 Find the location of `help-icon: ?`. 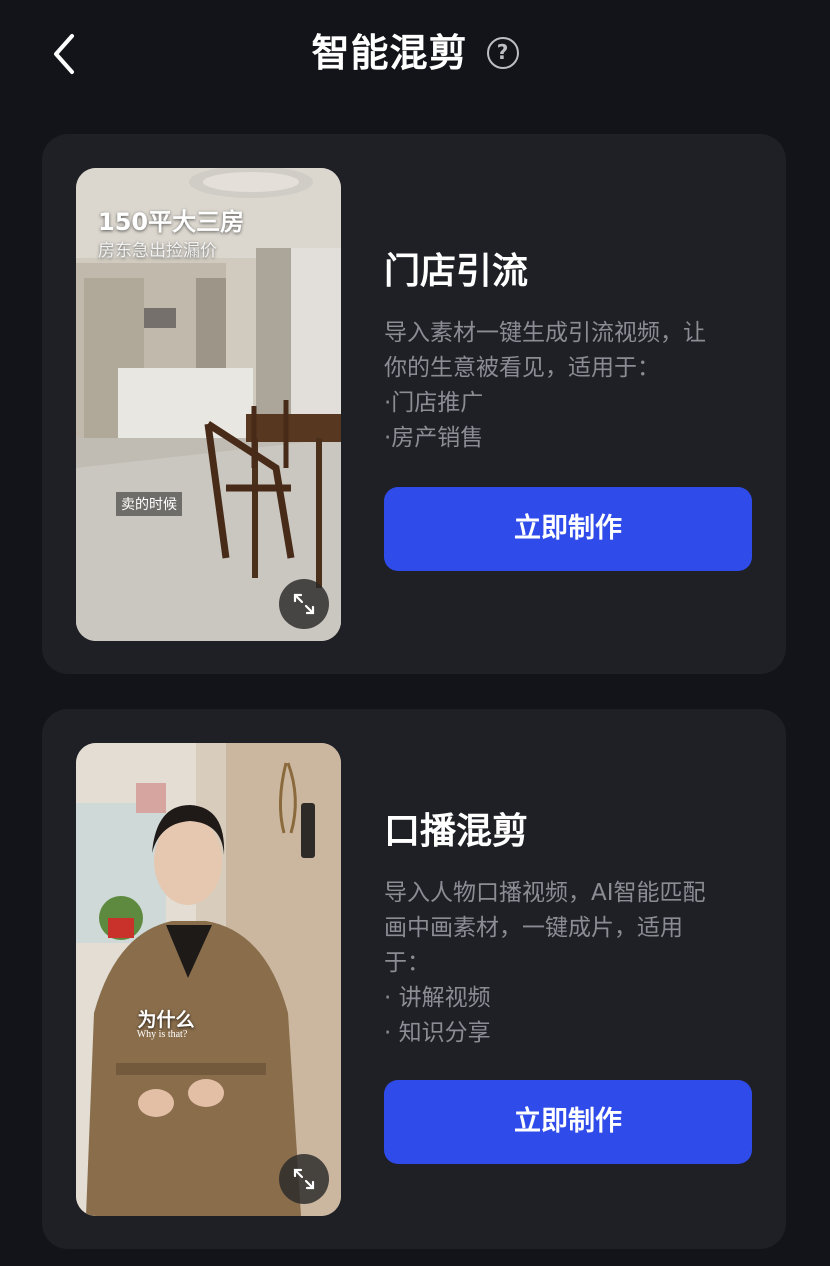

help-icon: ? is located at coordinates (502, 53).